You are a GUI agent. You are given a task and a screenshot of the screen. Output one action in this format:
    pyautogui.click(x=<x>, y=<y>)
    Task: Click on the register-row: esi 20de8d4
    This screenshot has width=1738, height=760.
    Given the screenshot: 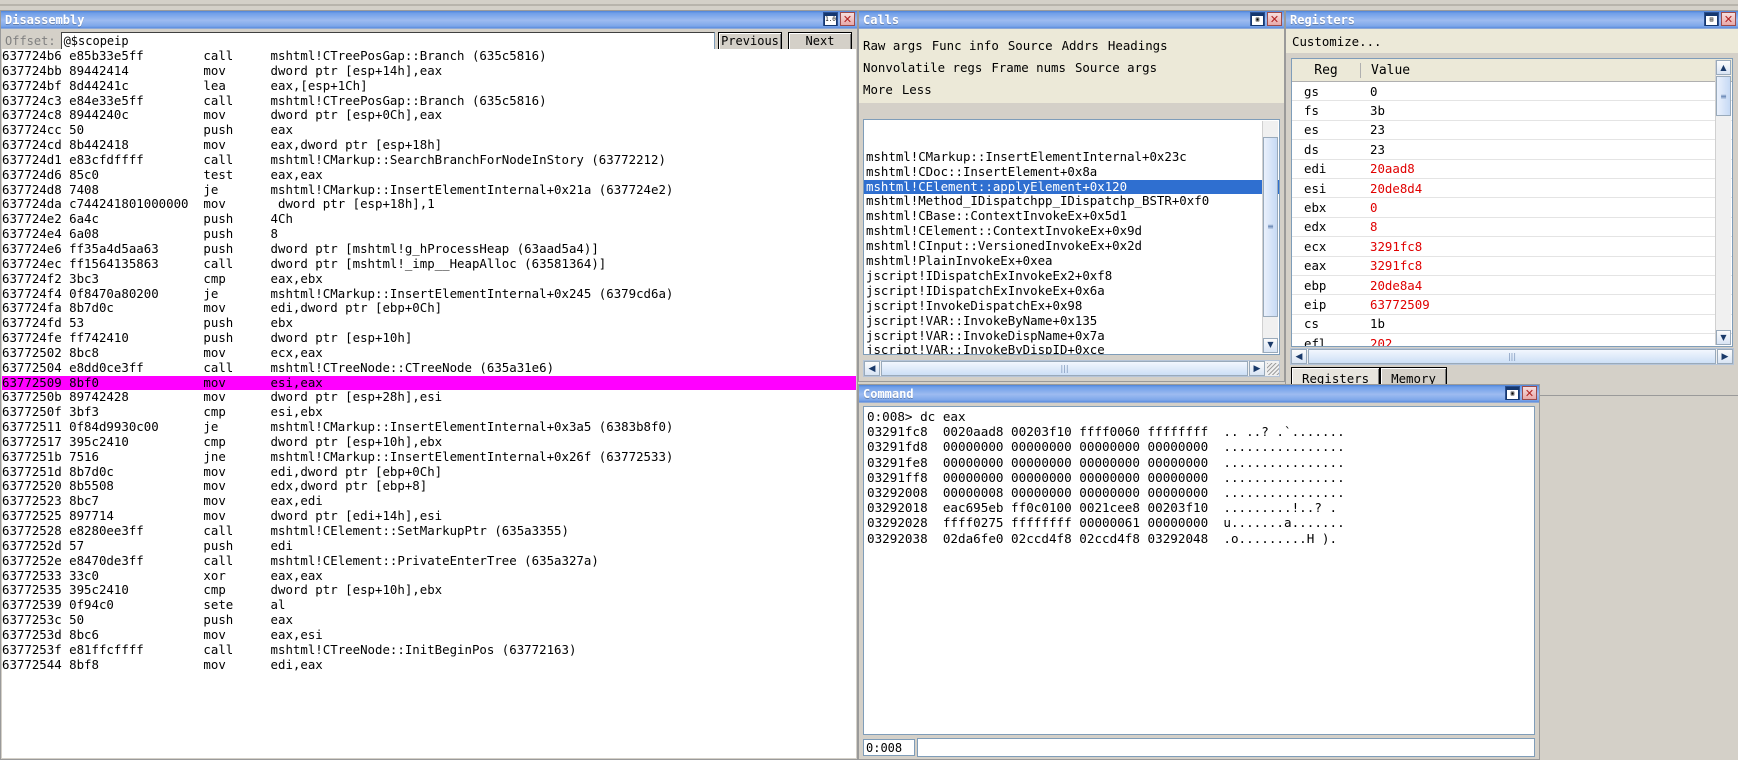 What is the action you would take?
    pyautogui.click(x=1512, y=189)
    